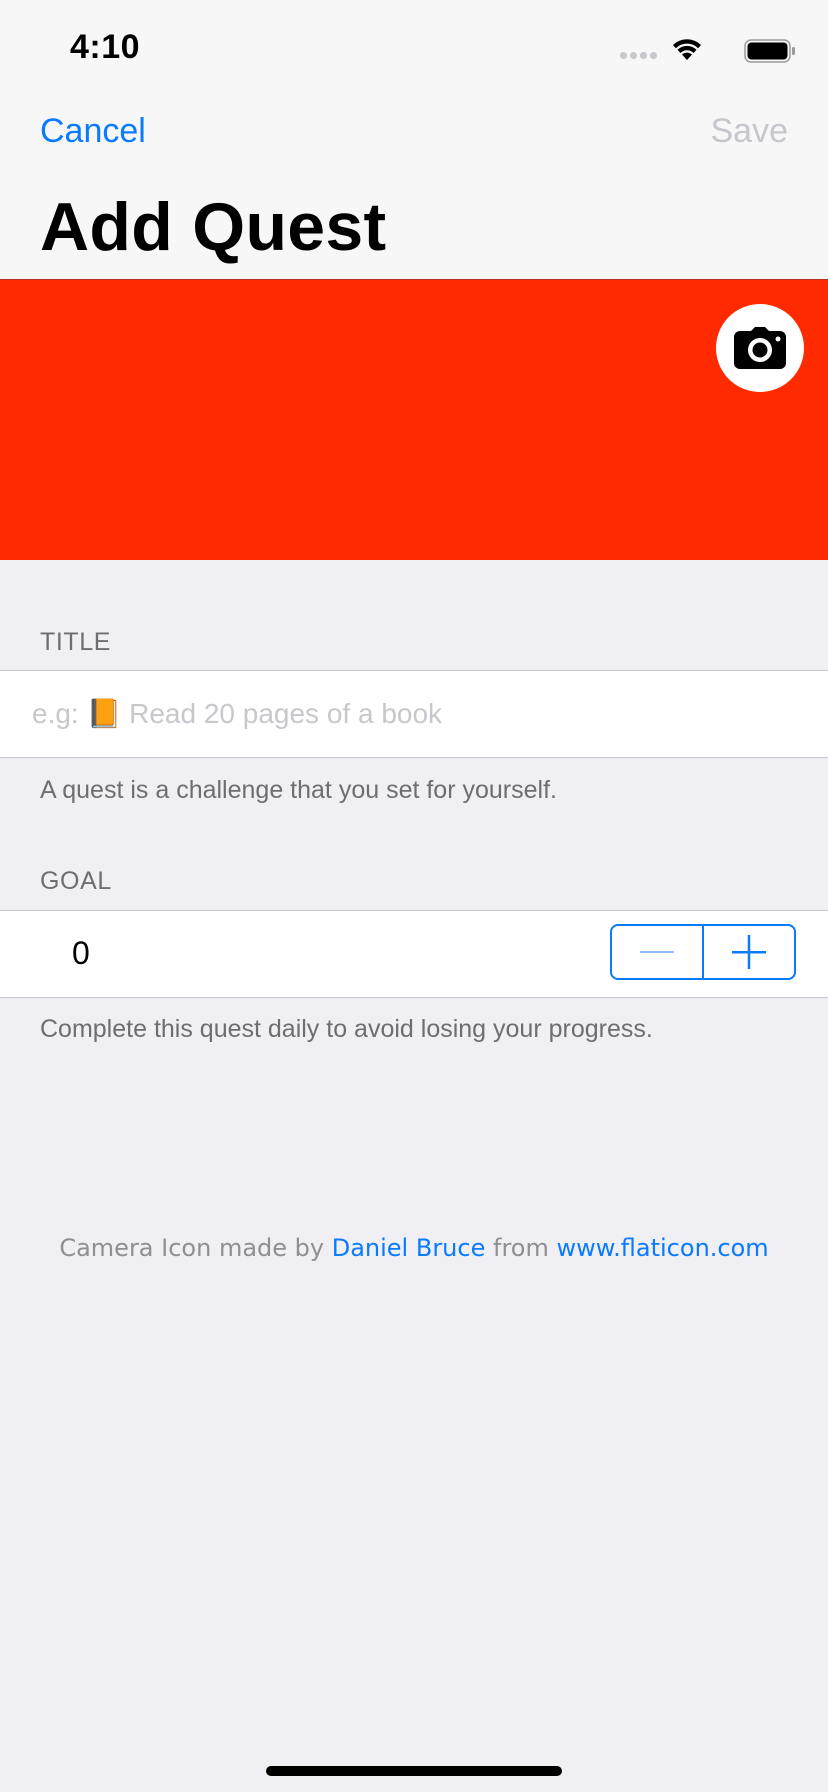 Image resolution: width=828 pixels, height=1792 pixels. I want to click on decrement-button, so click(657, 952).